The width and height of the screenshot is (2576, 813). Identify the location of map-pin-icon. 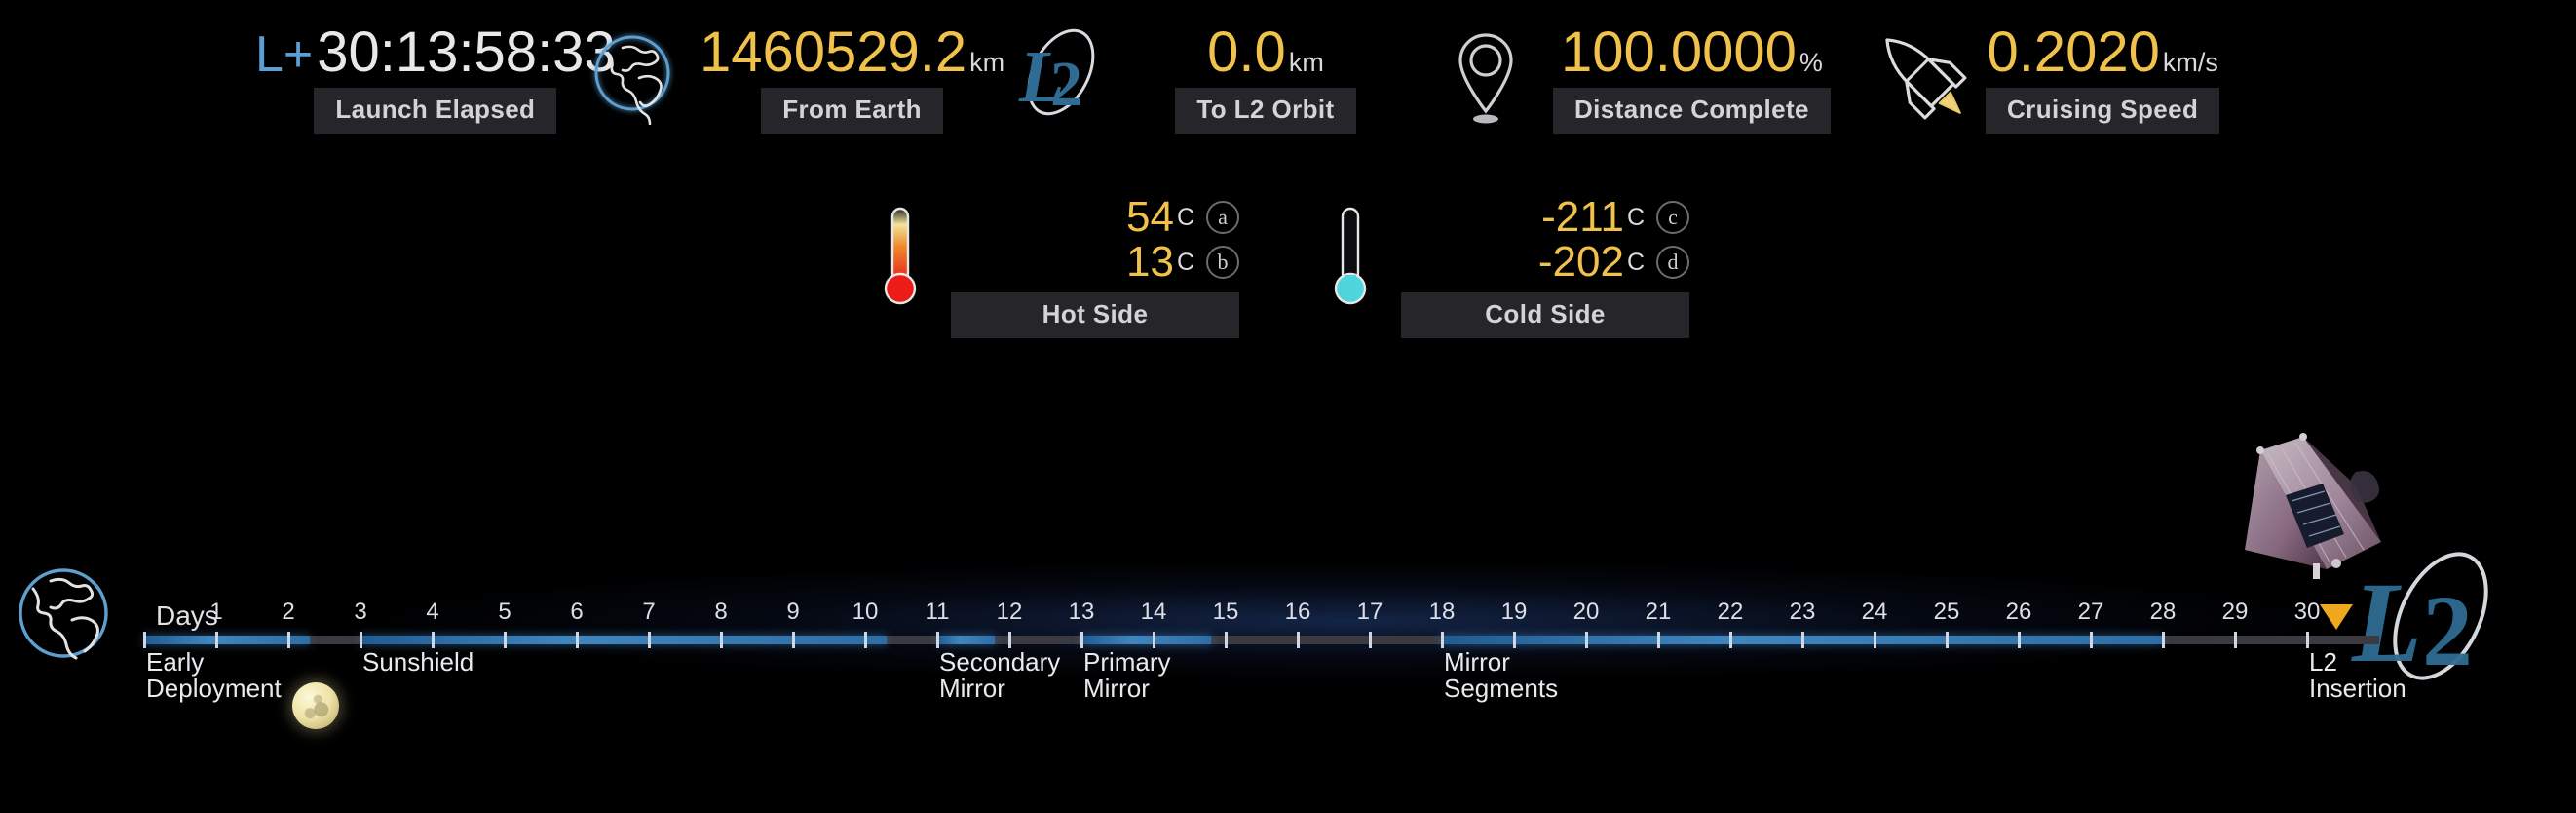
(1485, 76).